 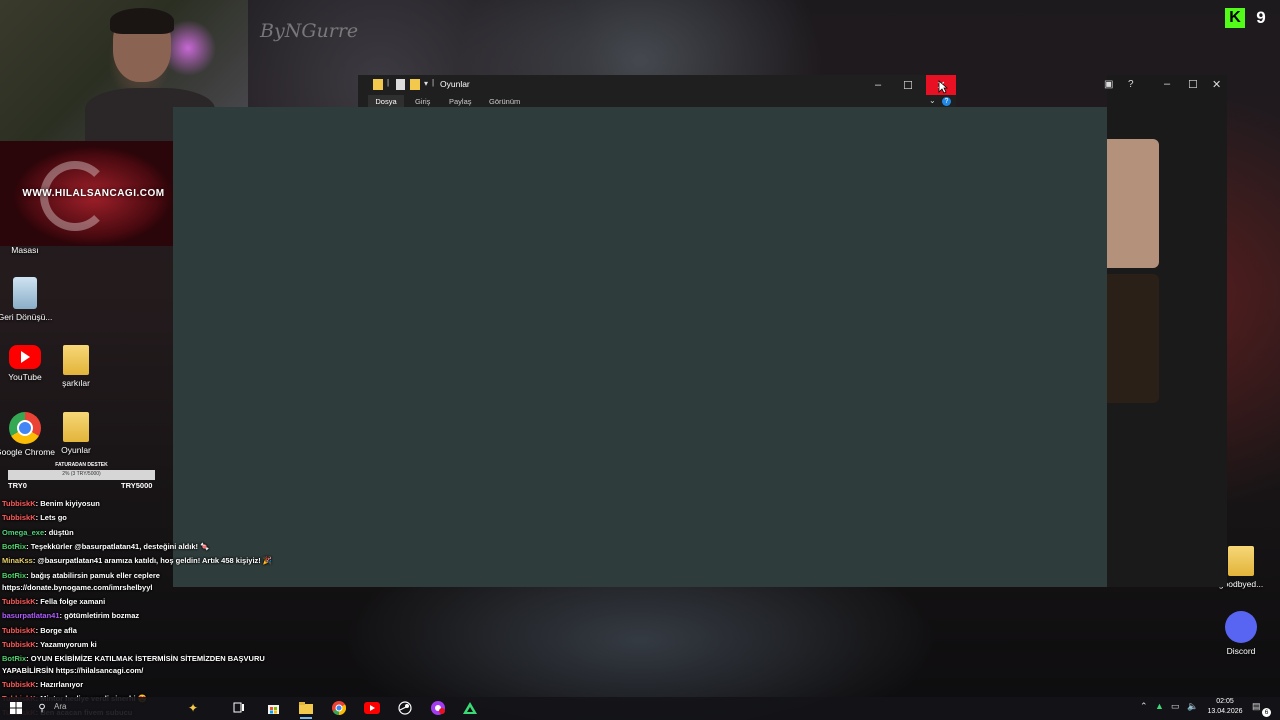 What do you see at coordinates (1193, 84) in the screenshot?
I see `bg-maximize-button: ☐` at bounding box center [1193, 84].